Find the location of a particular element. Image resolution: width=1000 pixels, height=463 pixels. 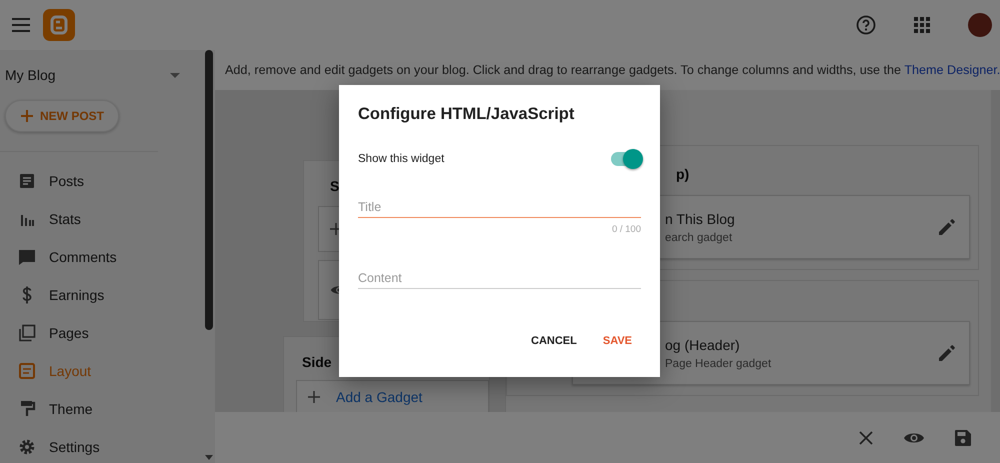

apps-icon is located at coordinates (922, 25).